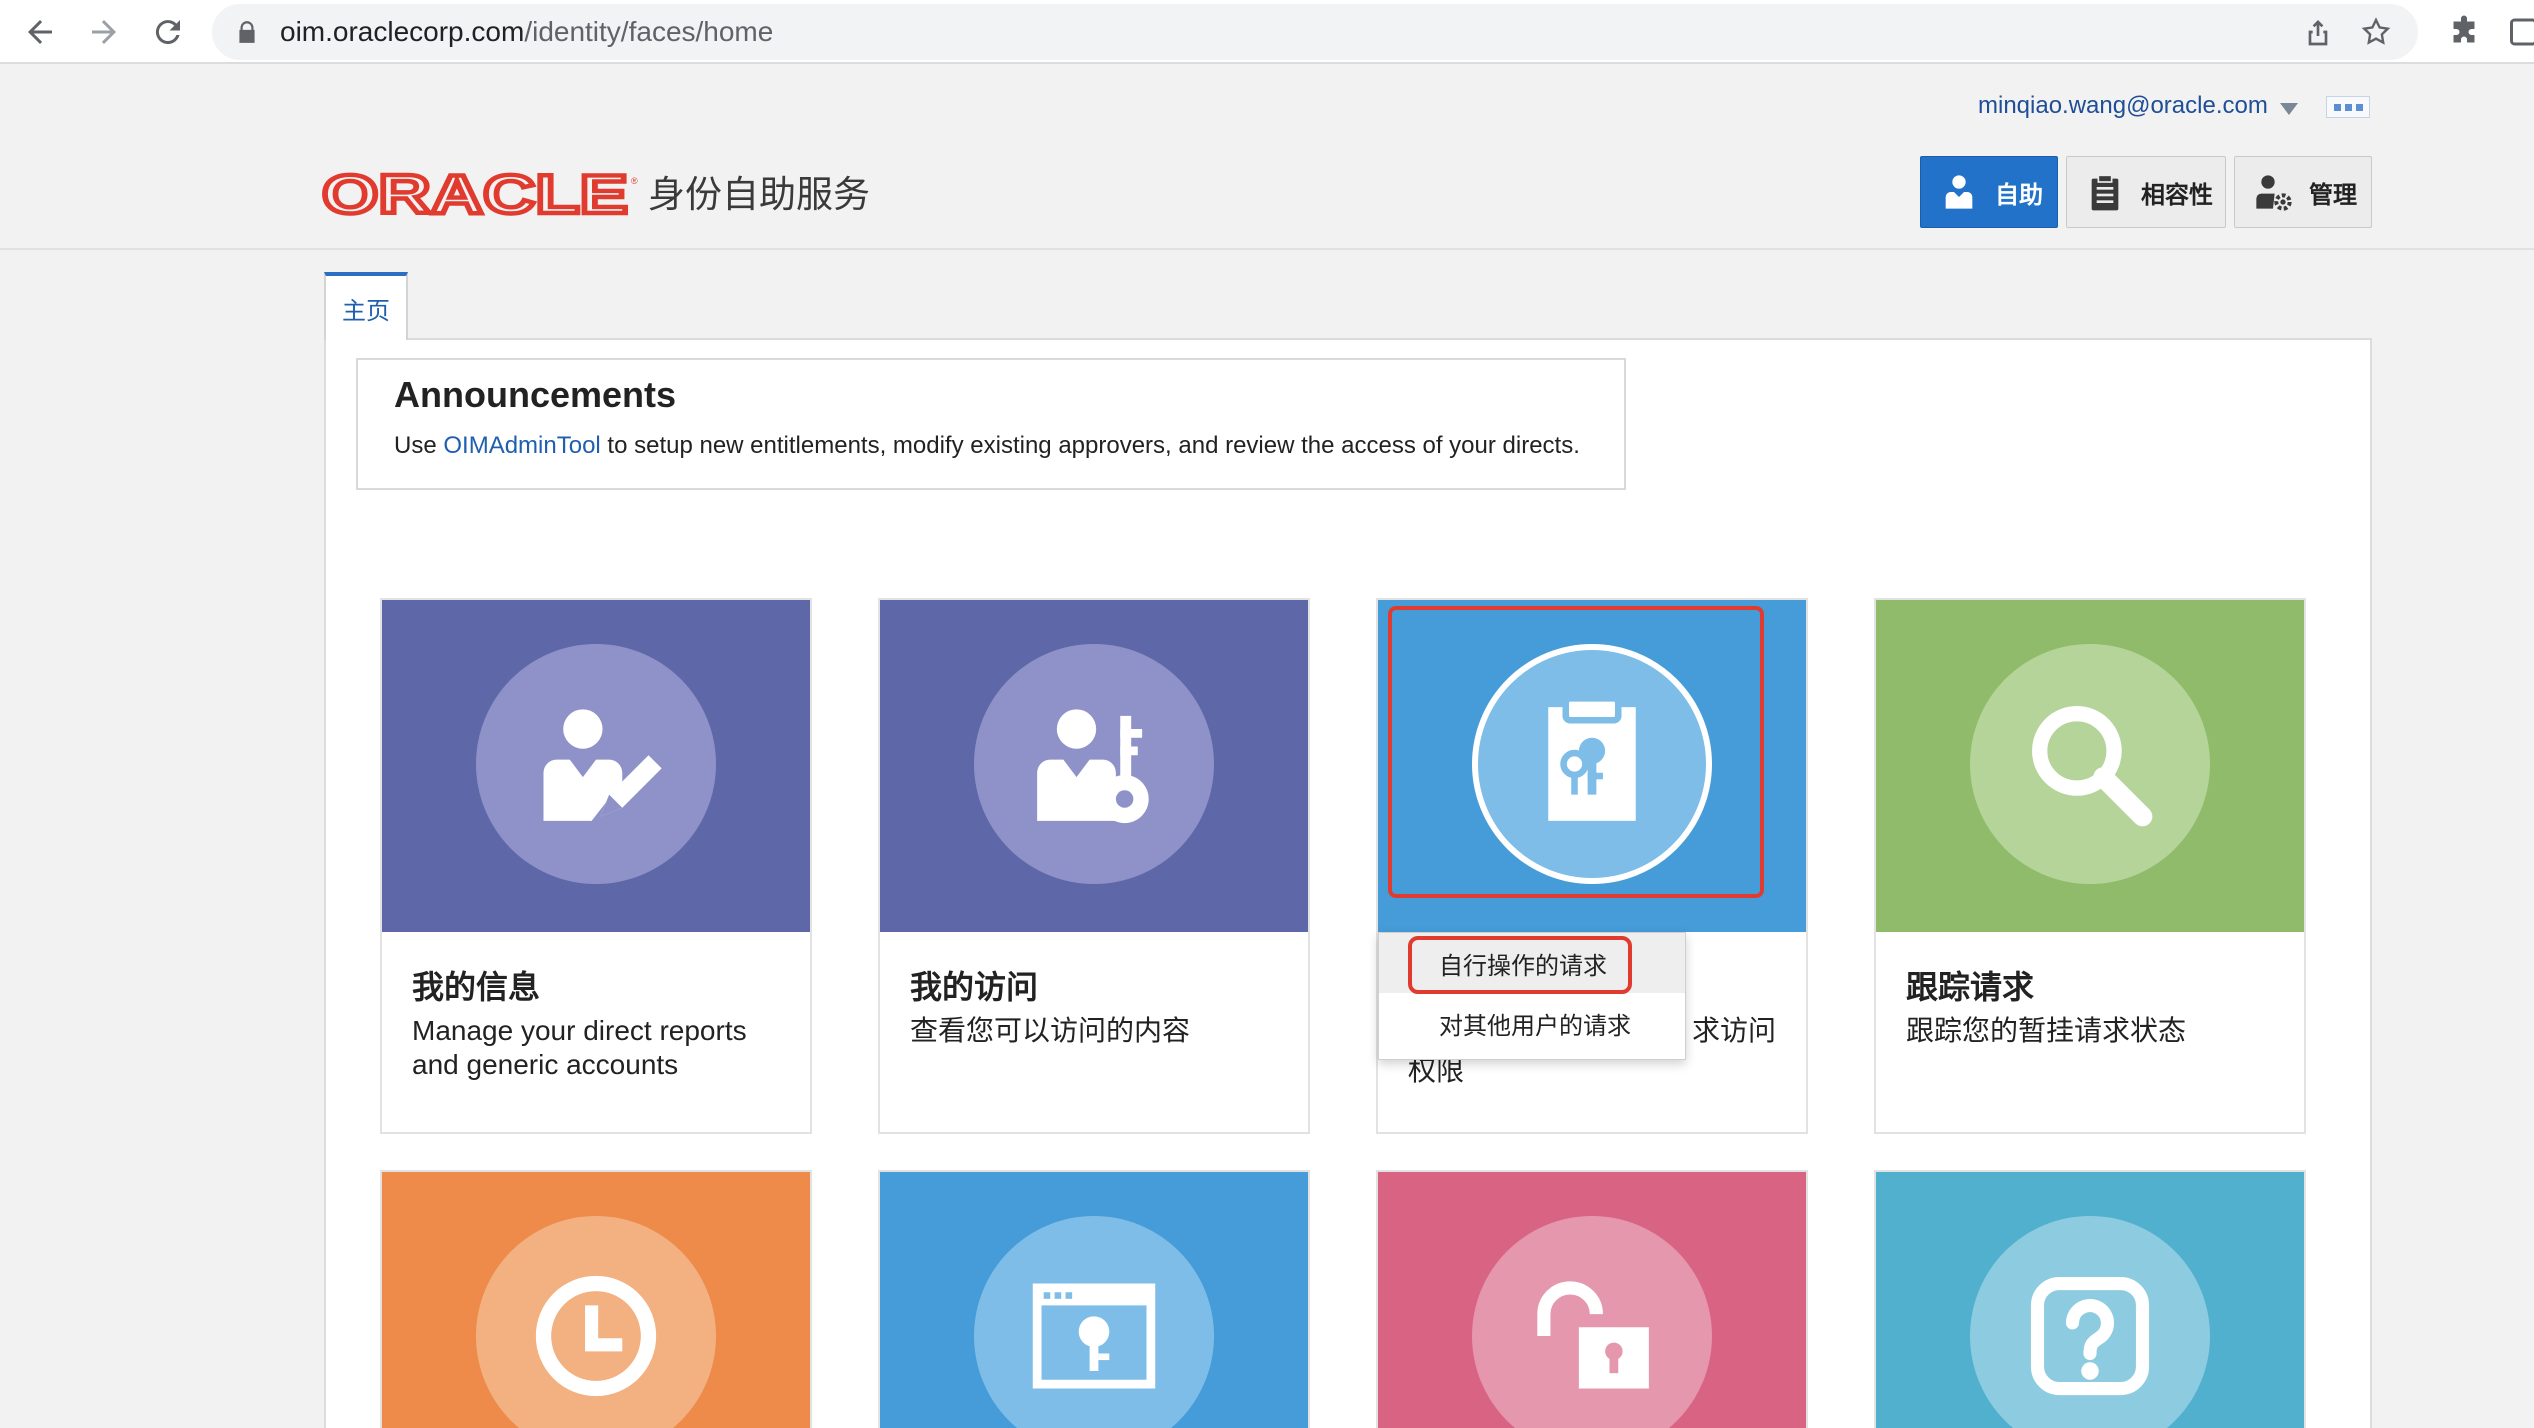  What do you see at coordinates (415, 445) in the screenshot?
I see `announcements-text-before: Use` at bounding box center [415, 445].